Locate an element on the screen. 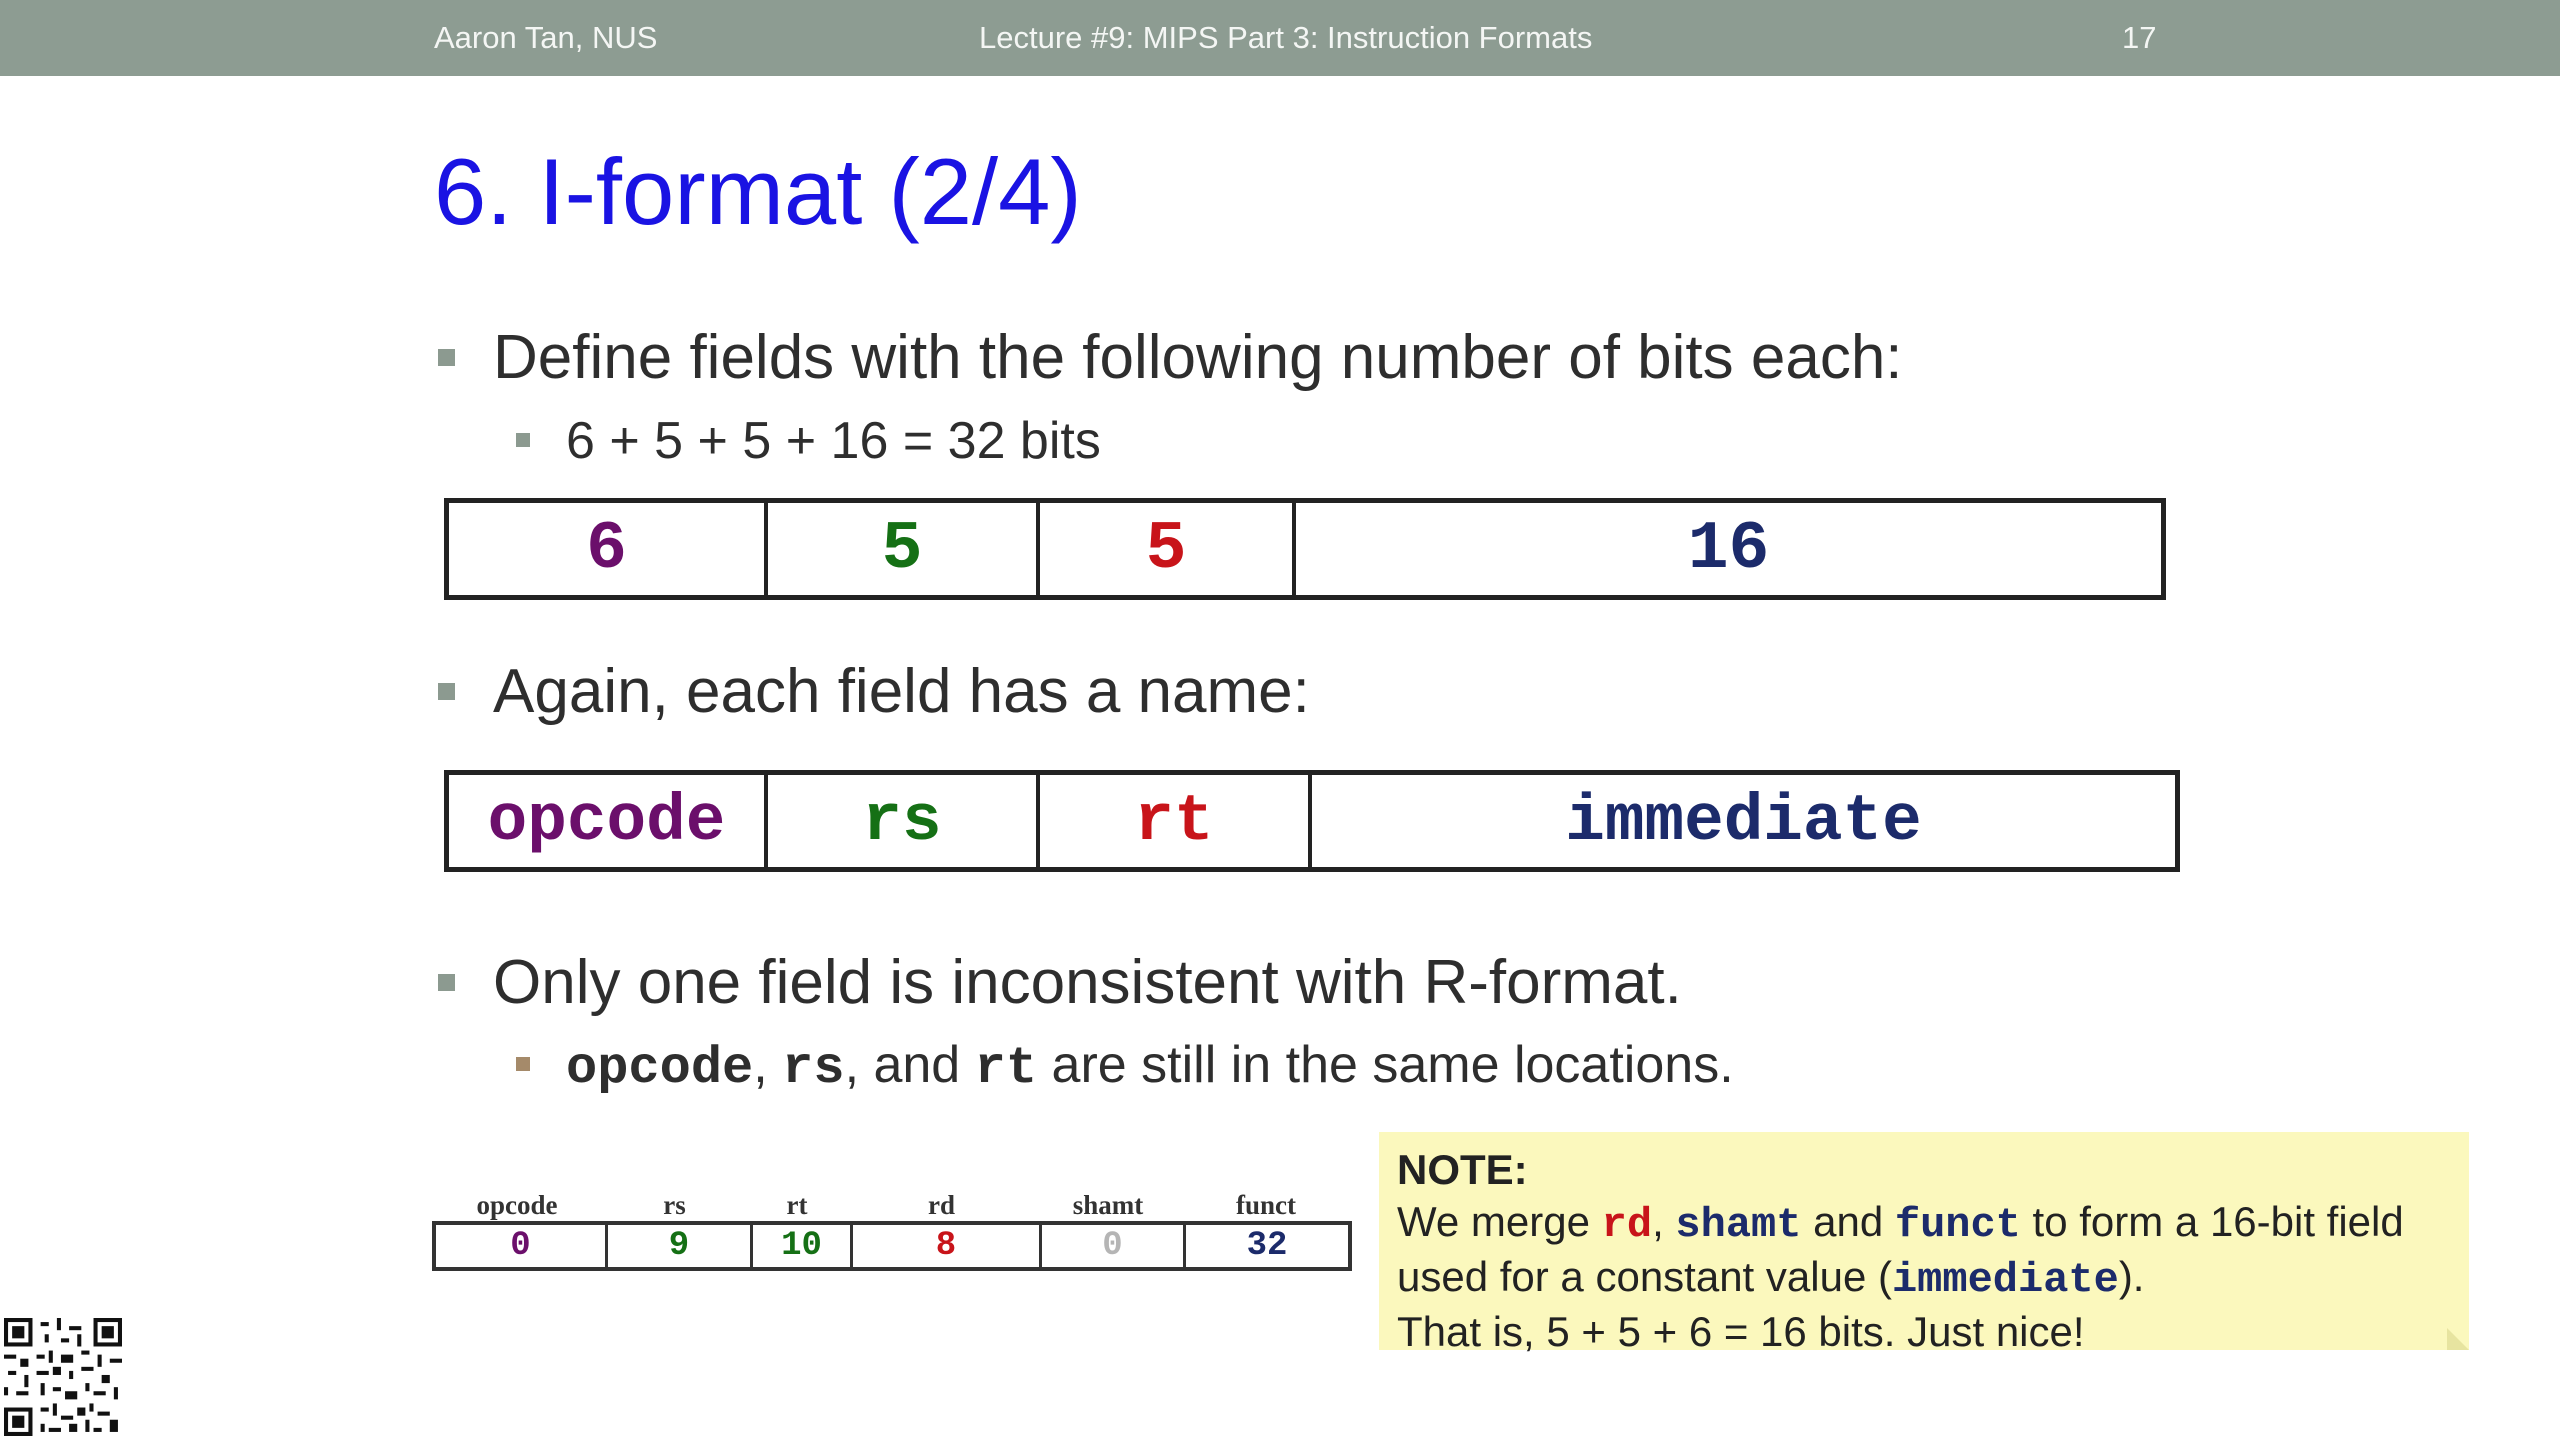  header-page-number: 17 is located at coordinates (2139, 37).